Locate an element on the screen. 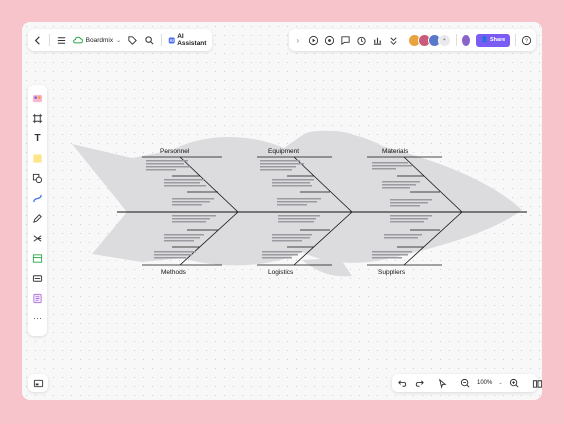 This screenshot has height=424, width=564. shape-icon is located at coordinates (38, 178).